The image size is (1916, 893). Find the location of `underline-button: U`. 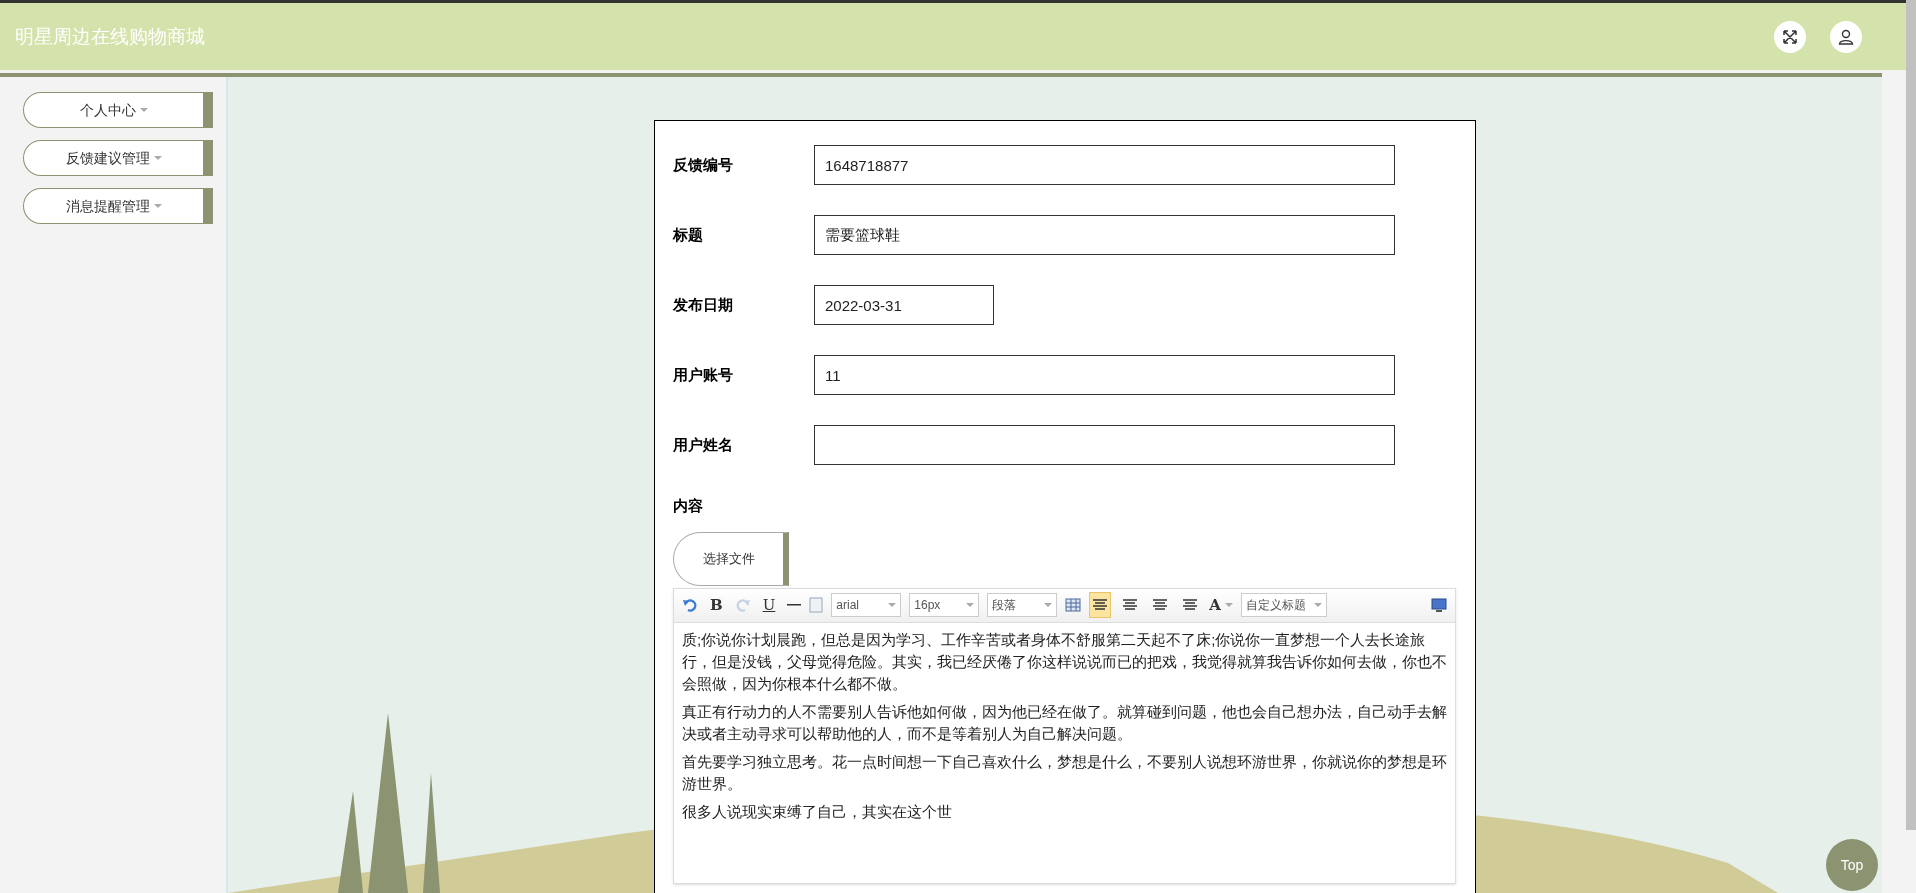

underline-button: U is located at coordinates (769, 605).